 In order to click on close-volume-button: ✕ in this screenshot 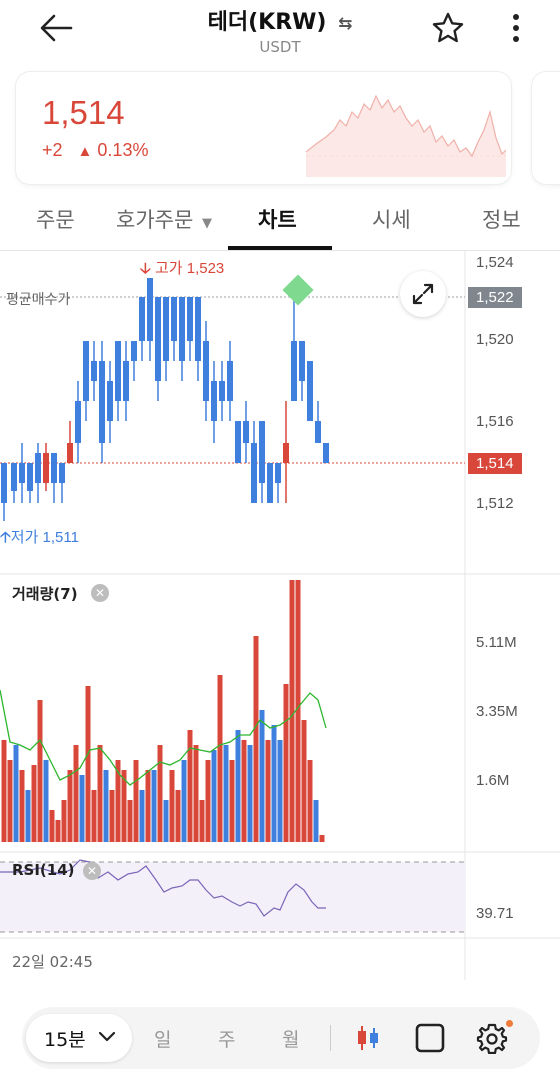, I will do `click(100, 593)`.